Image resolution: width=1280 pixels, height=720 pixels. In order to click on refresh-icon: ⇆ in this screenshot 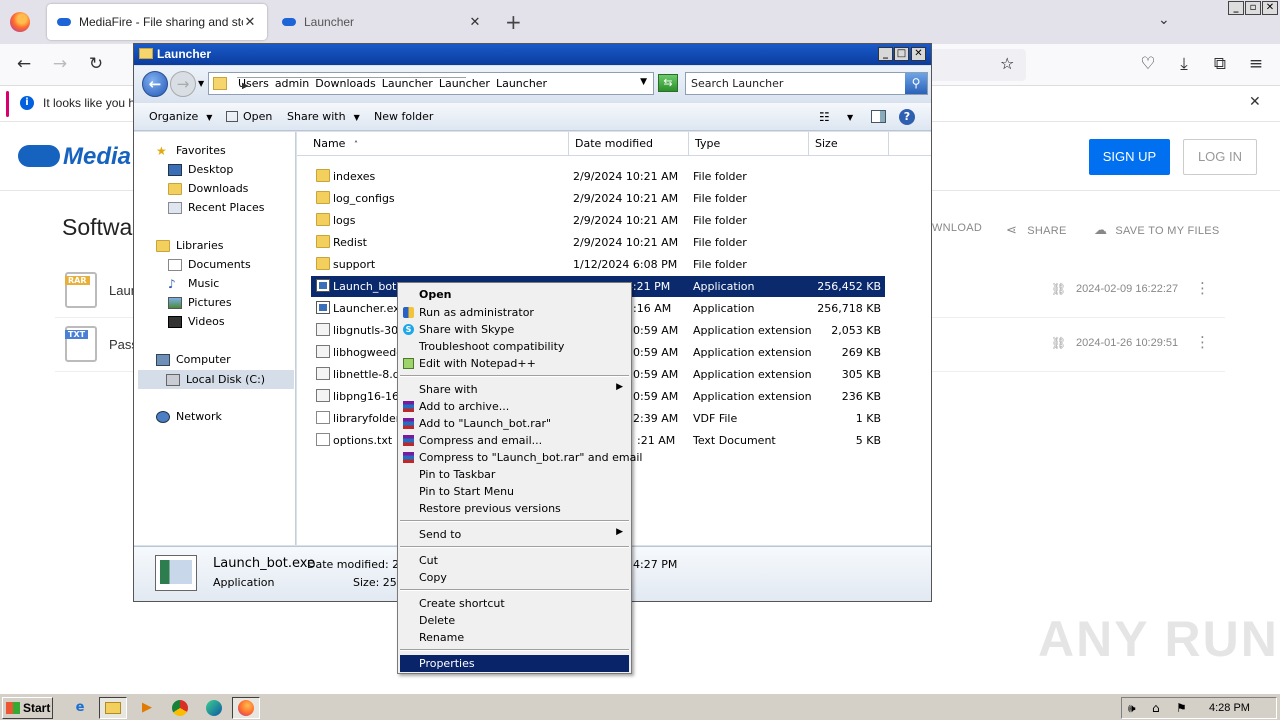, I will do `click(668, 83)`.